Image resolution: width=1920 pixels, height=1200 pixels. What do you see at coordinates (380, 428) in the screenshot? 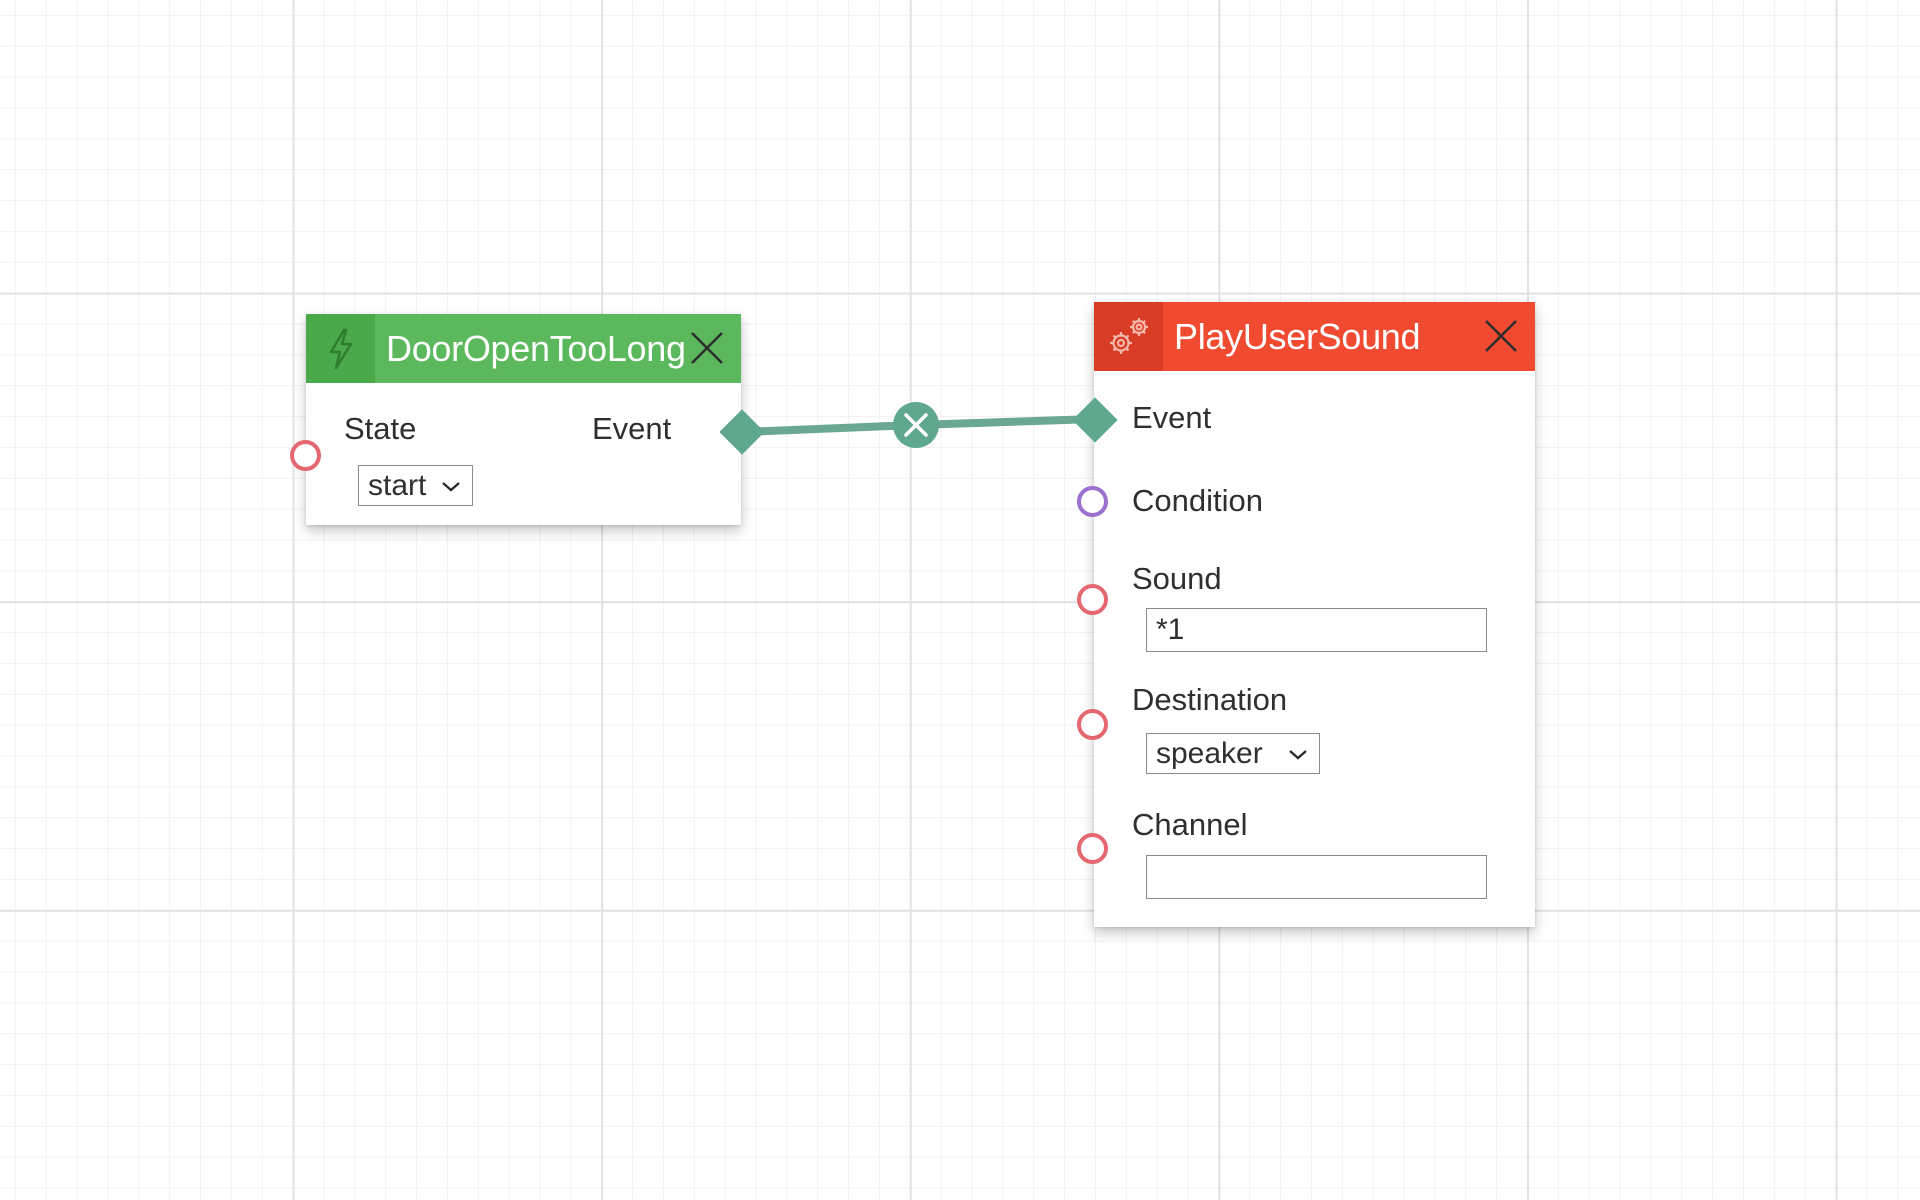
I see `state-label: State` at bounding box center [380, 428].